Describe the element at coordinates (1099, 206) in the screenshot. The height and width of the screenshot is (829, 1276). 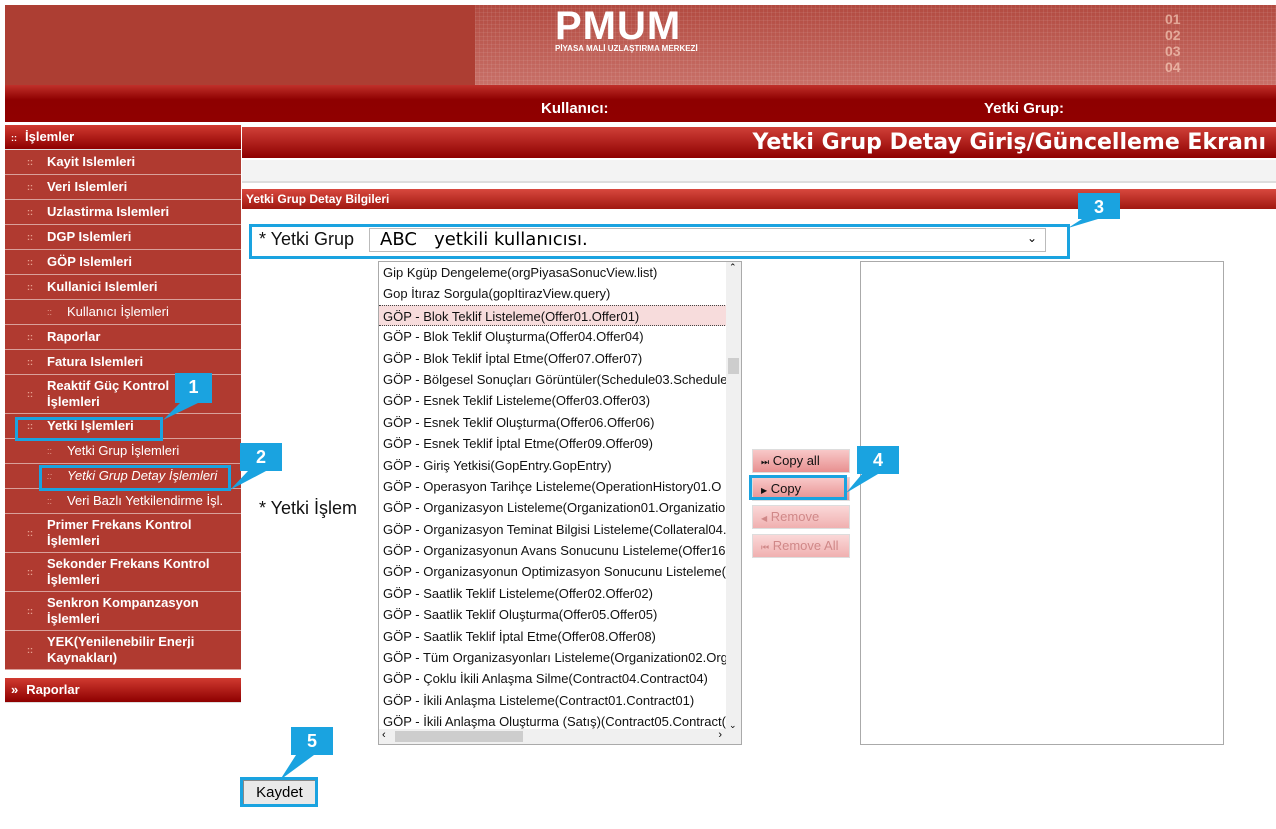
I see `callout-3: 3` at that location.